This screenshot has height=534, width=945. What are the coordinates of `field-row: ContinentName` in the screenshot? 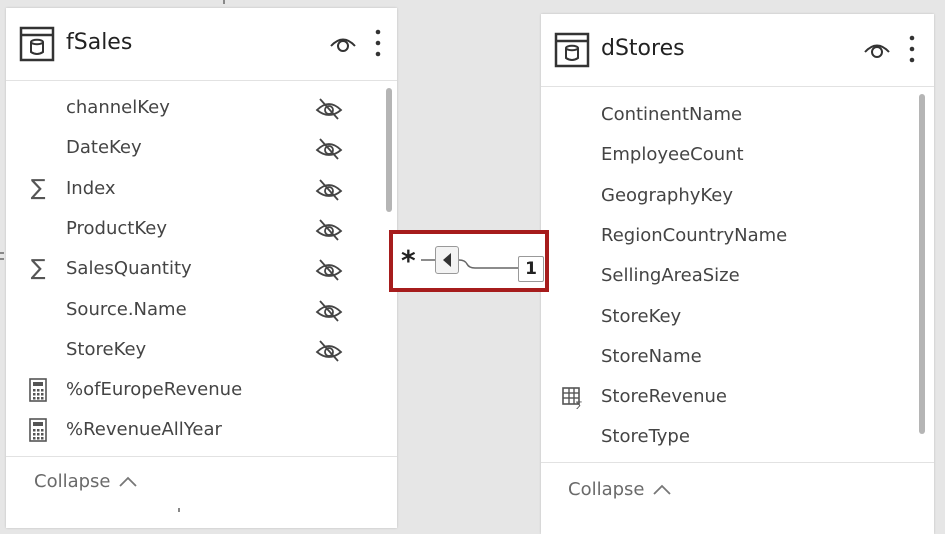 It's located at (701, 115).